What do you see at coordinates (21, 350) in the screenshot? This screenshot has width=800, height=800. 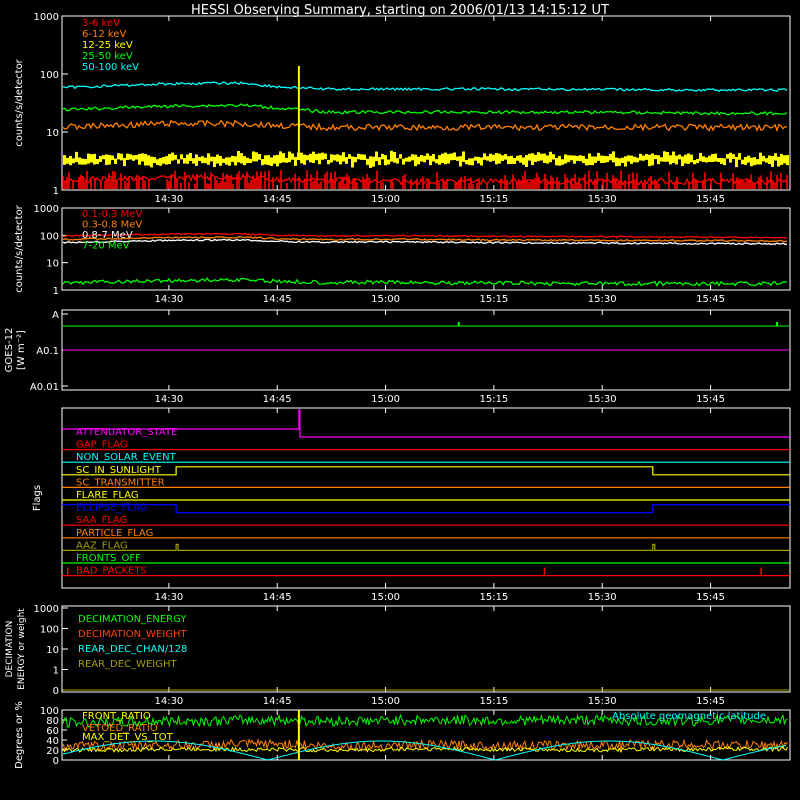 I see `panel-ylabel: [W m⁻²]` at bounding box center [21, 350].